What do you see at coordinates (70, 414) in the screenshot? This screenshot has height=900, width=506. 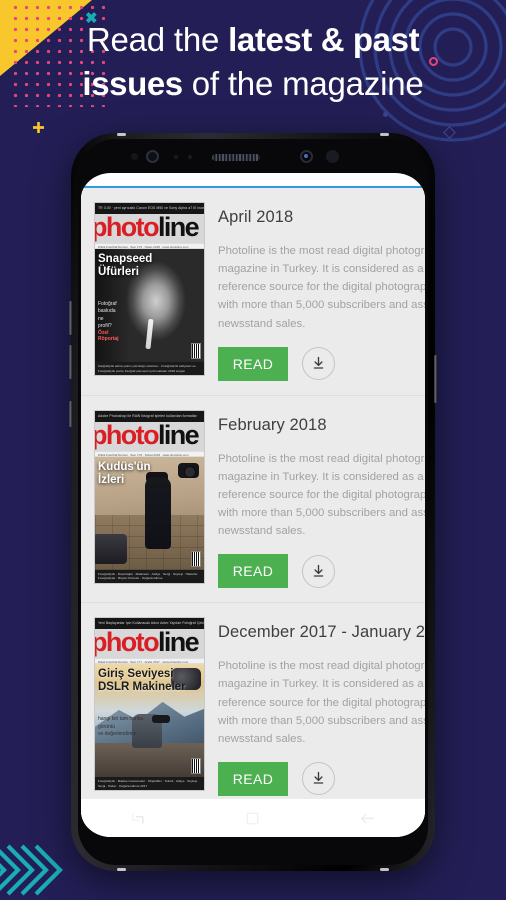 I see `bixby-button` at bounding box center [70, 414].